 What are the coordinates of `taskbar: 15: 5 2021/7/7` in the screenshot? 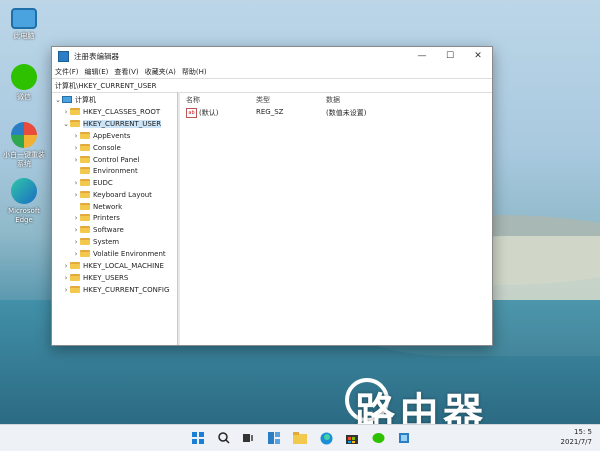 It's located at (300, 437).